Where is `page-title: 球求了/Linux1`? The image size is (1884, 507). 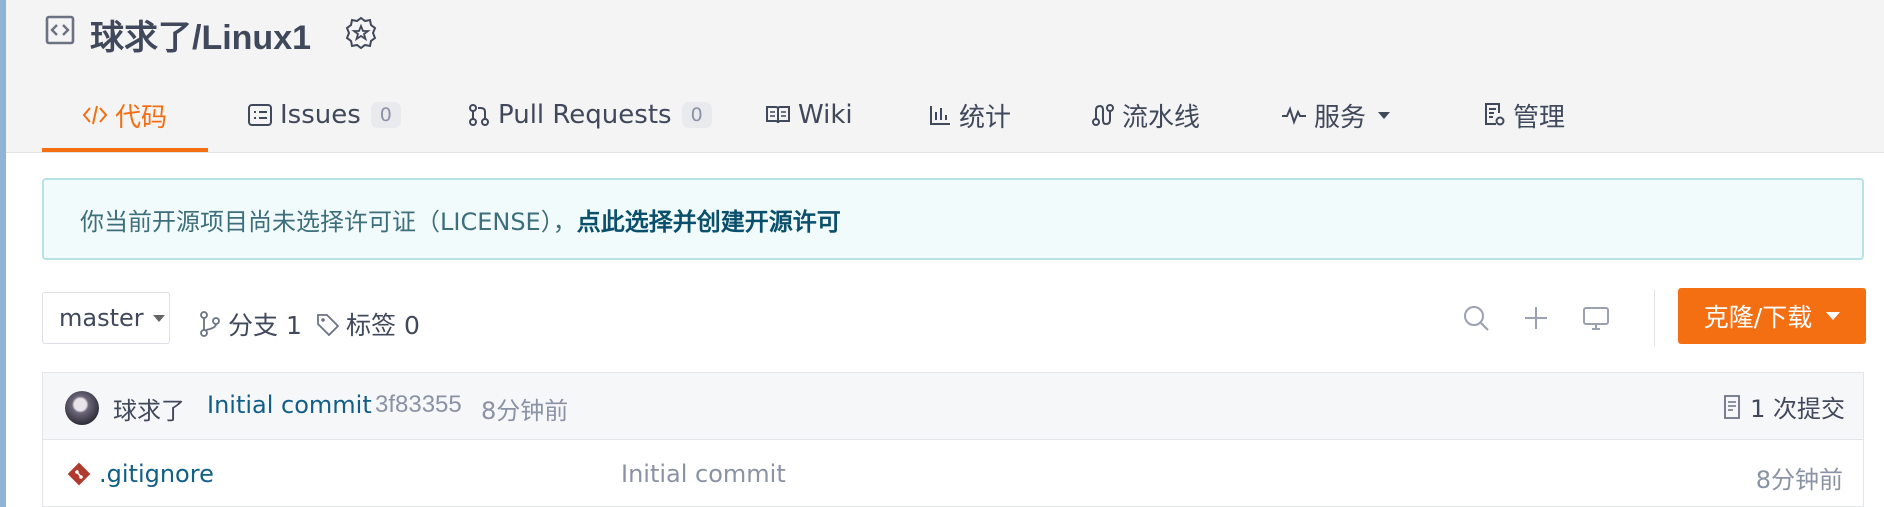 page-title: 球求了/Linux1 is located at coordinates (200, 34).